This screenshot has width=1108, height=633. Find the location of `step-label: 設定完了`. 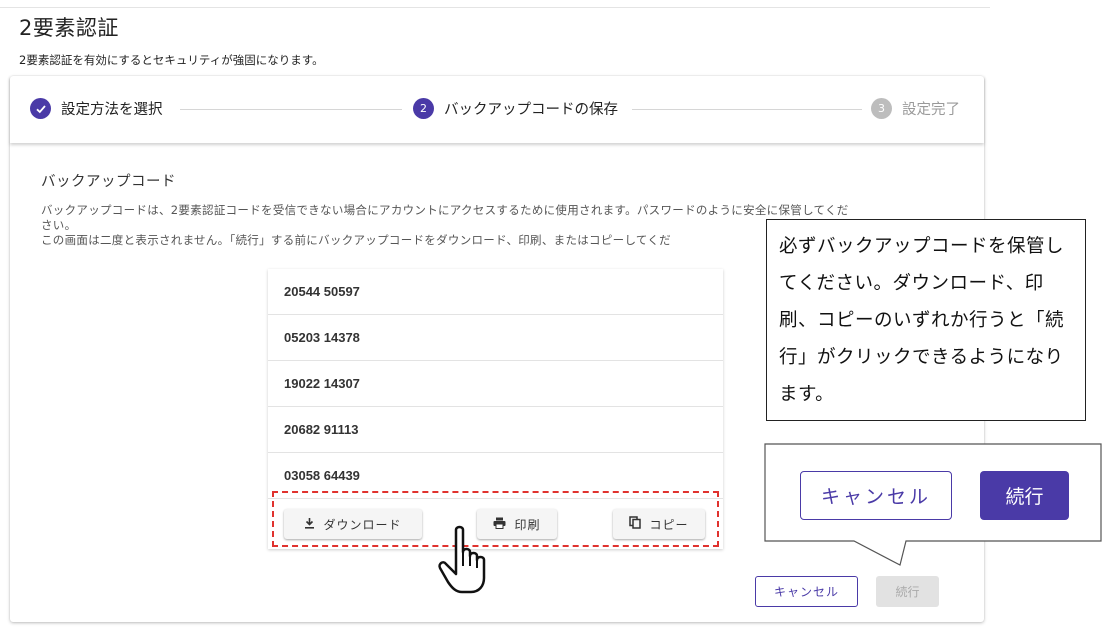

step-label: 設定完了 is located at coordinates (931, 110).